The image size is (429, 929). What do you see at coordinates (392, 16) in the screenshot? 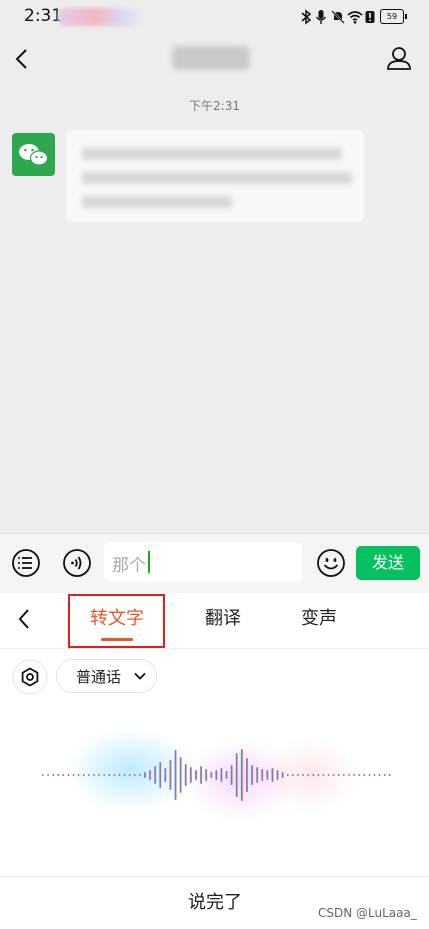
I see `battery-indicator: 59` at bounding box center [392, 16].